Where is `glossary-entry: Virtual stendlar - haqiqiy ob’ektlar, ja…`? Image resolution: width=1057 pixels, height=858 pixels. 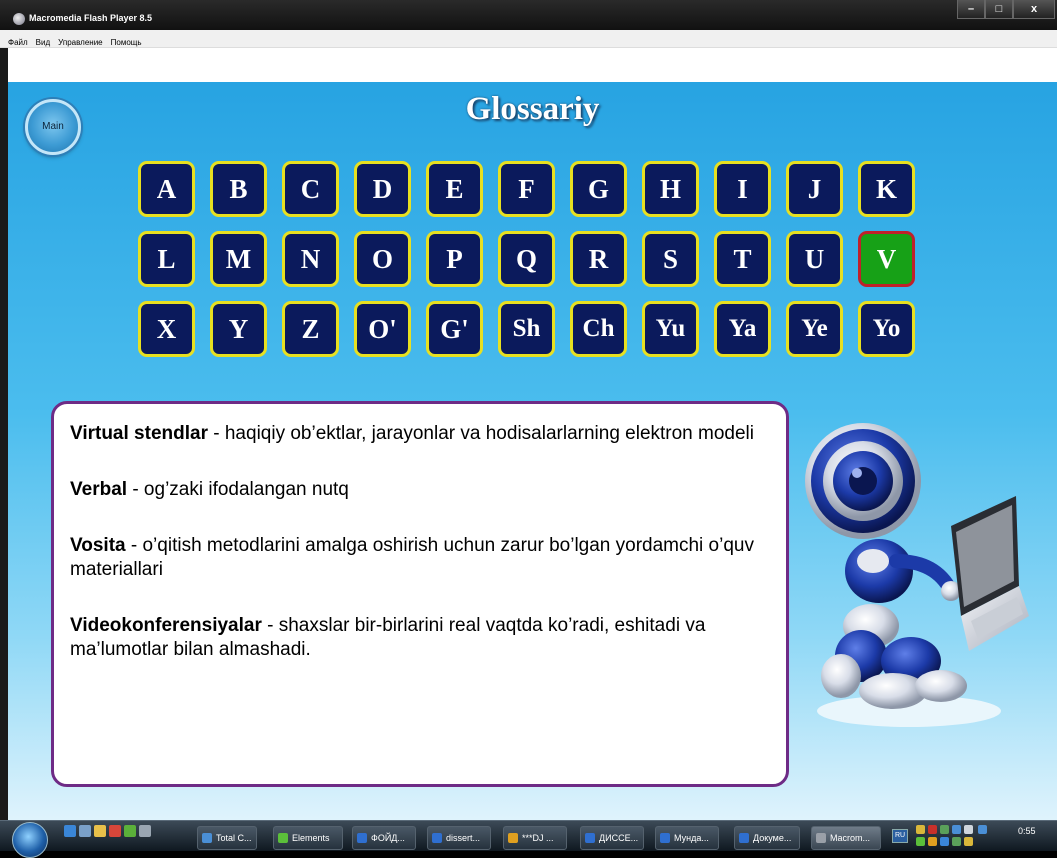
glossary-entry: Virtual stendlar - haqiqiy ob’ektlar, ja… is located at coordinates (420, 434).